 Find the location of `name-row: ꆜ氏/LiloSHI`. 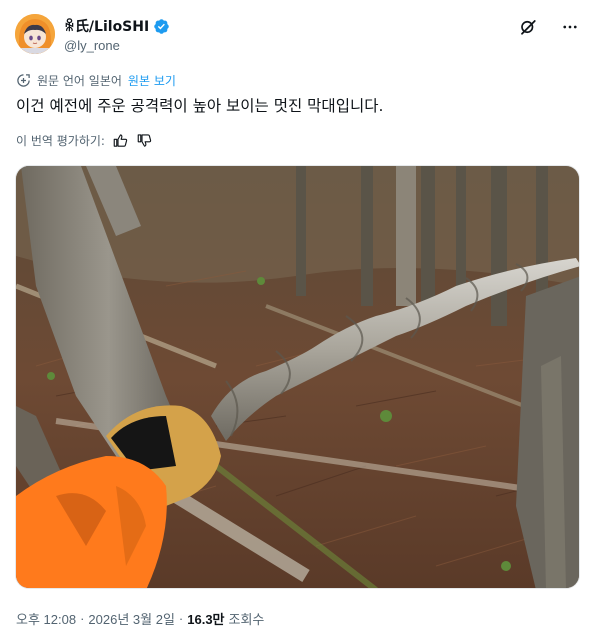

name-row: ꆜ氏/LiloSHI is located at coordinates (117, 26).